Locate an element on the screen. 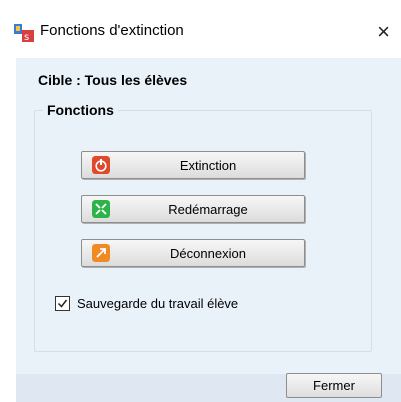 This screenshot has width=401, height=402. checkmark-icon is located at coordinates (62, 303).